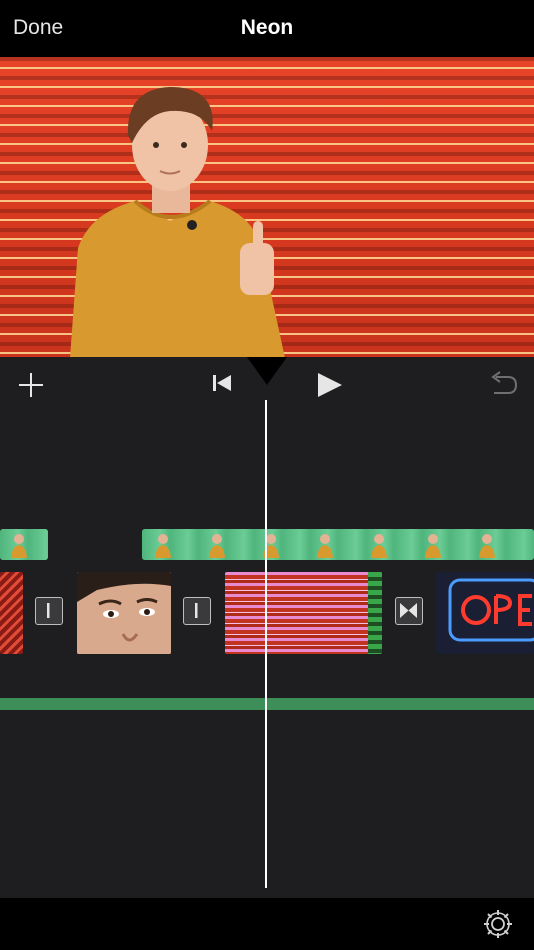 The height and width of the screenshot is (950, 534). I want to click on open-sign-clip, so click(485, 613).